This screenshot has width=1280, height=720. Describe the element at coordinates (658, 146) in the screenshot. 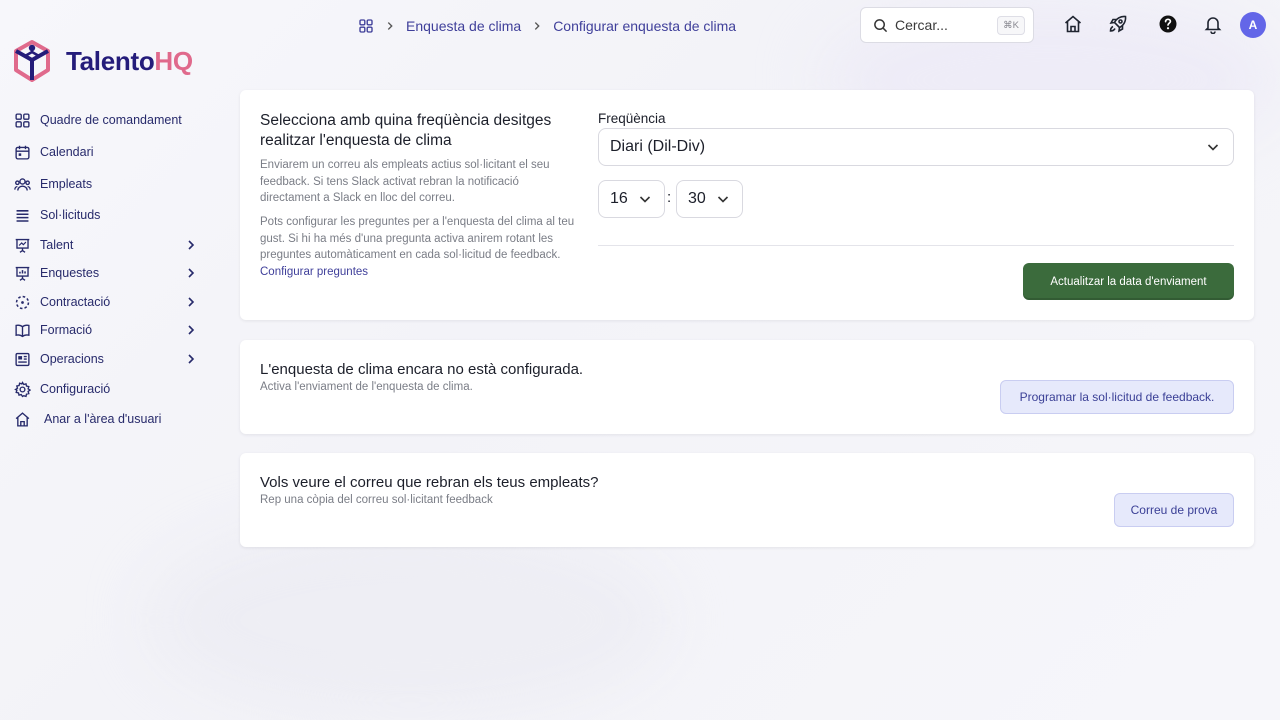

I see `frequency-select-value: Diari (Dil-Div)` at that location.